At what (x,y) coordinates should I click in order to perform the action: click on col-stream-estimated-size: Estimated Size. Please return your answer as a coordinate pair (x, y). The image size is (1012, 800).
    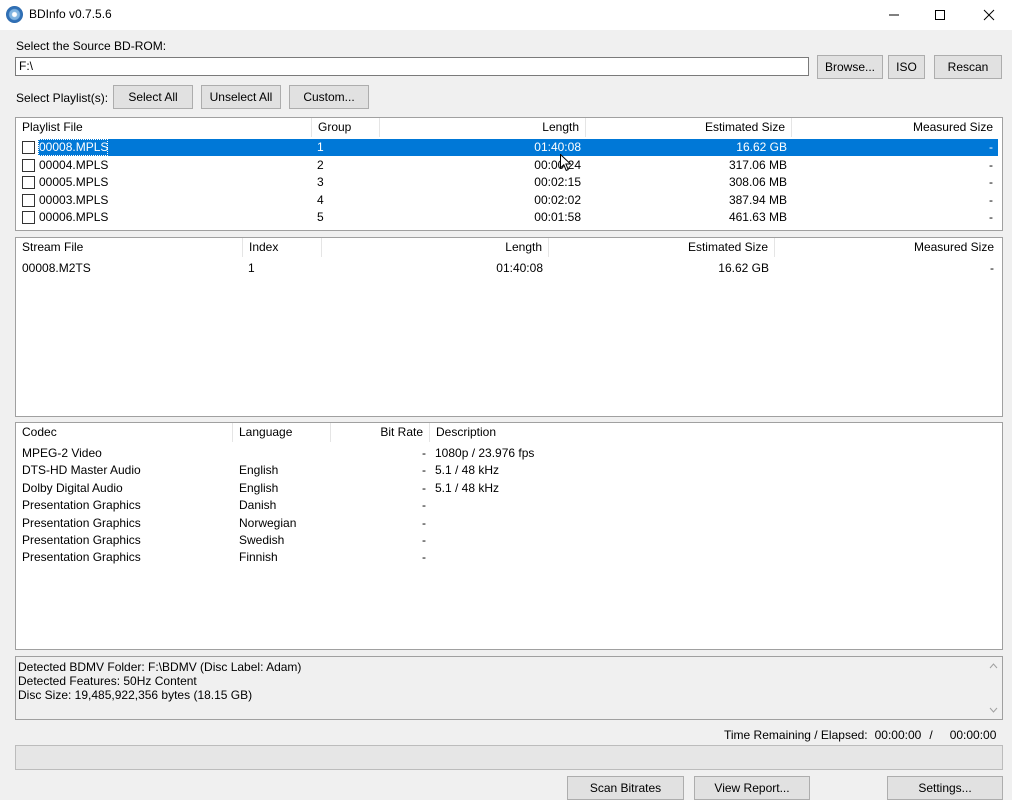
    Looking at the image, I should click on (662, 247).